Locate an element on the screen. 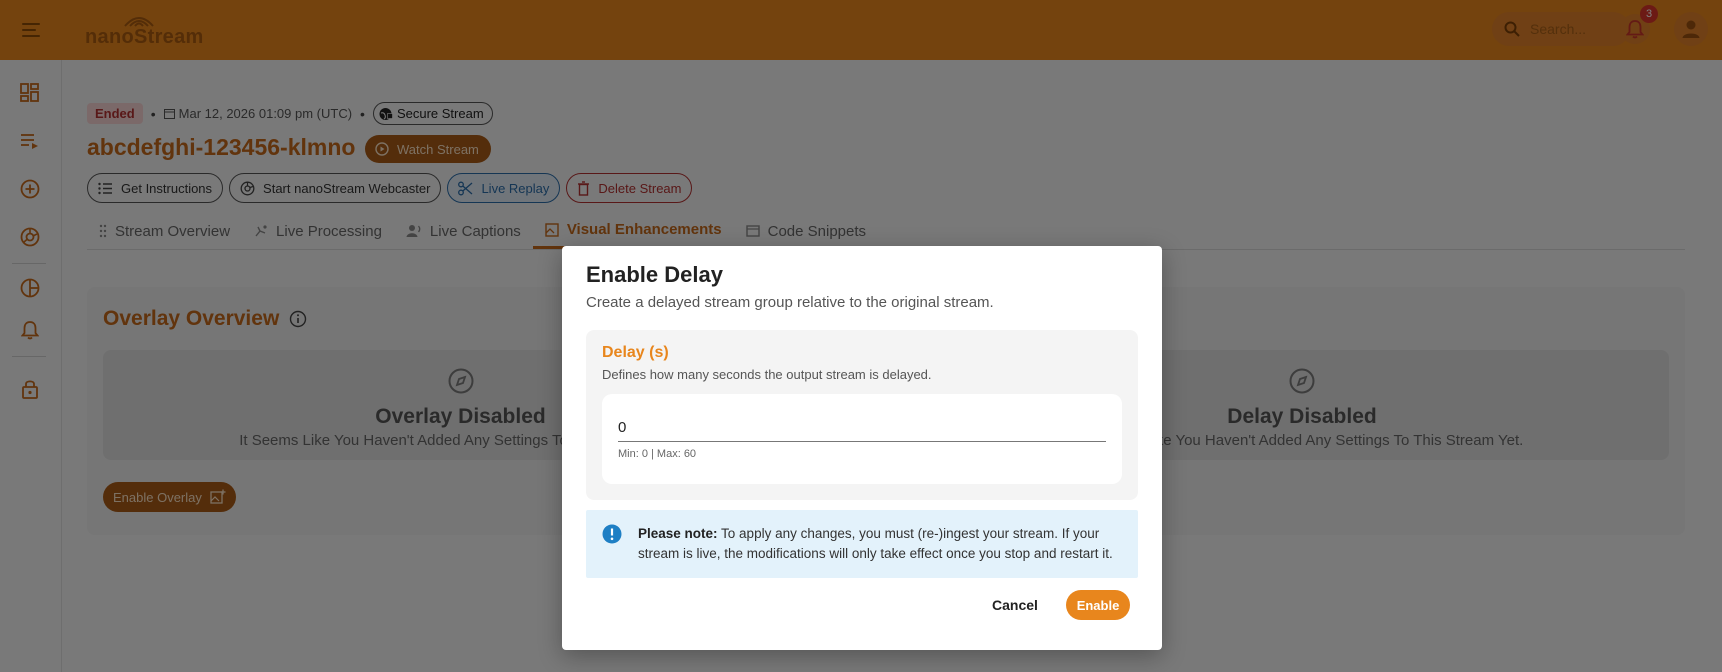  delay-helper-text: Min: 0 | Max: 60 is located at coordinates (657, 454).